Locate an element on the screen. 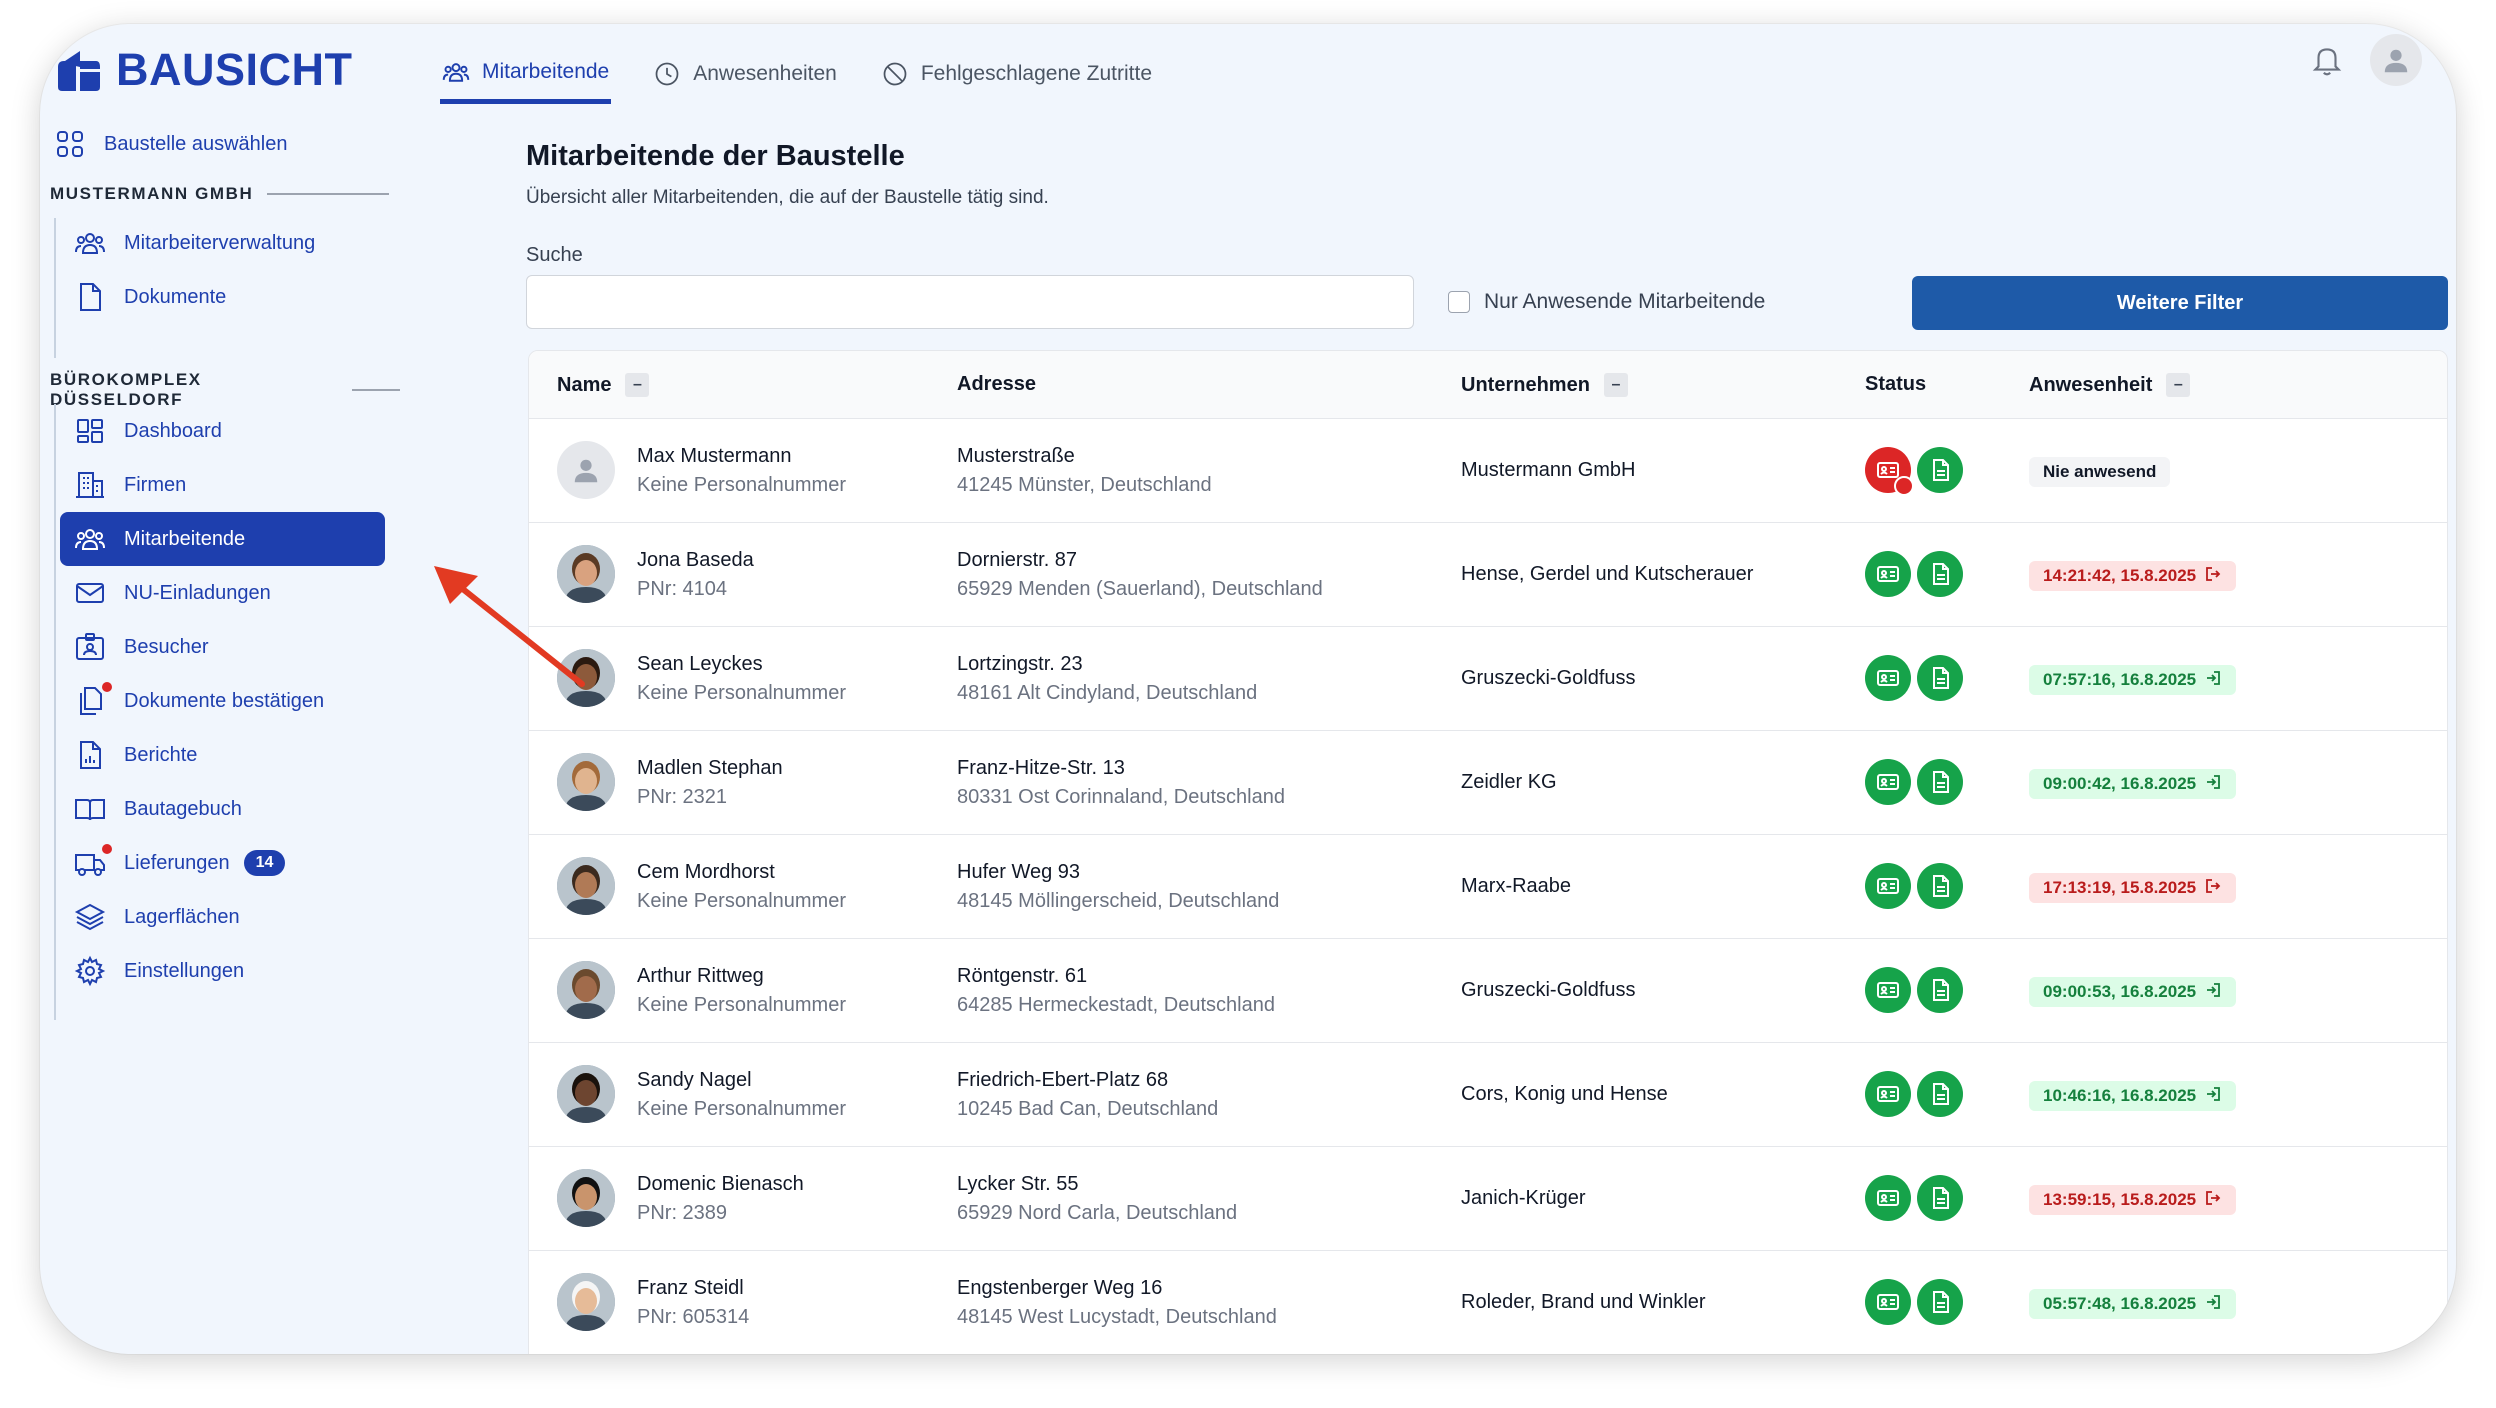 This screenshot has width=2496, height=1408. sidebar-item-firmen: Firmen is located at coordinates (222, 485).